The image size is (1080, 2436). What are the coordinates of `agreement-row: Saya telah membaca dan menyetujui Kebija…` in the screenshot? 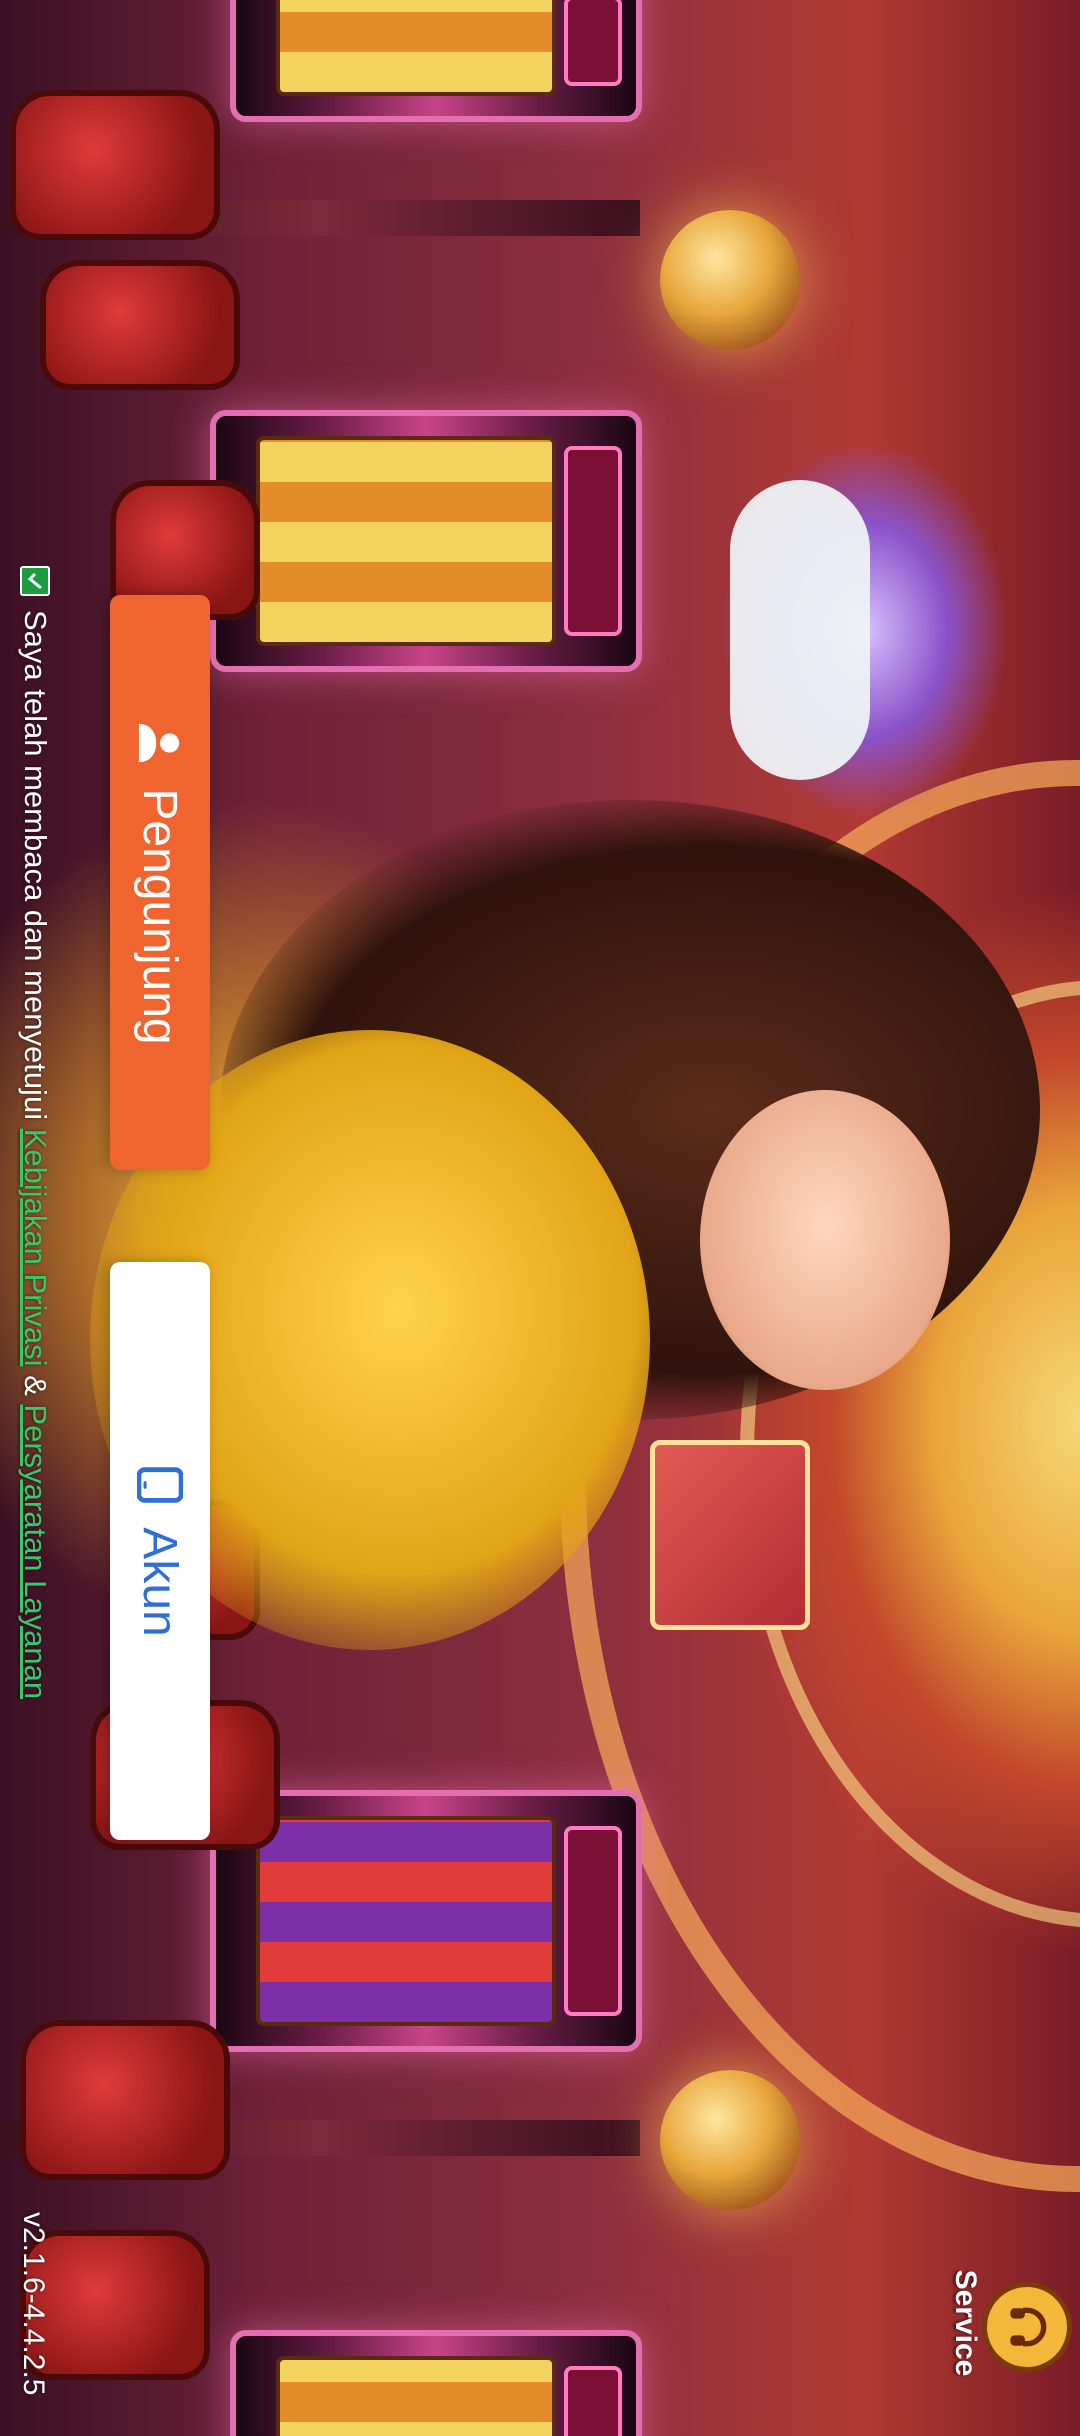 It's located at (35, 1132).